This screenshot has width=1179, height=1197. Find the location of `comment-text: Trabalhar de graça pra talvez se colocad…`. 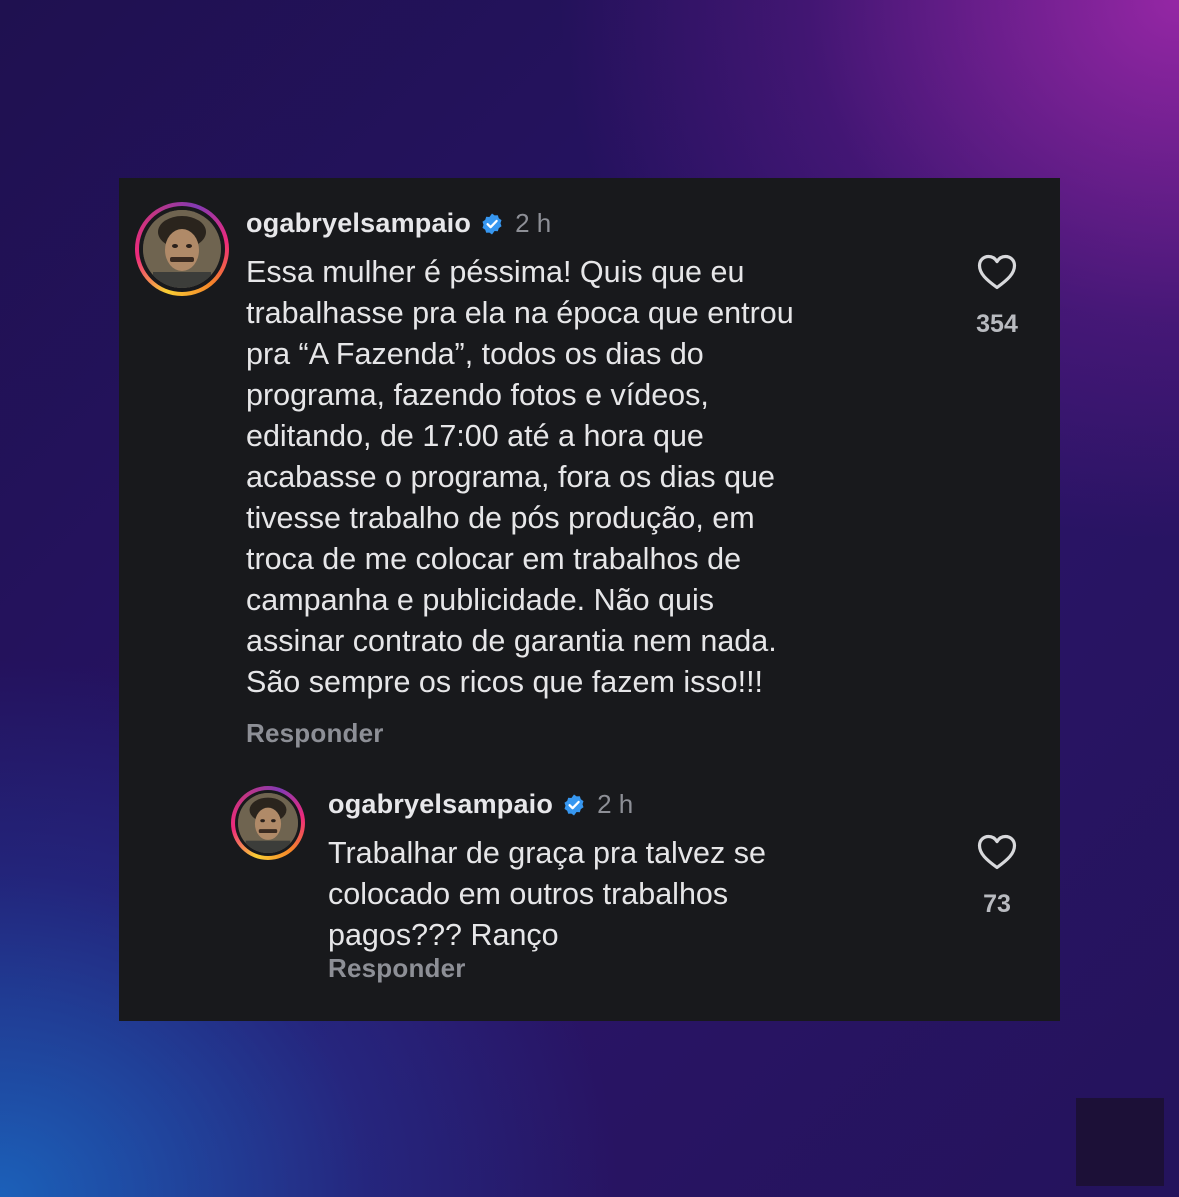

comment-text: Trabalhar de graça pra talvez se colocad… is located at coordinates (547, 894).